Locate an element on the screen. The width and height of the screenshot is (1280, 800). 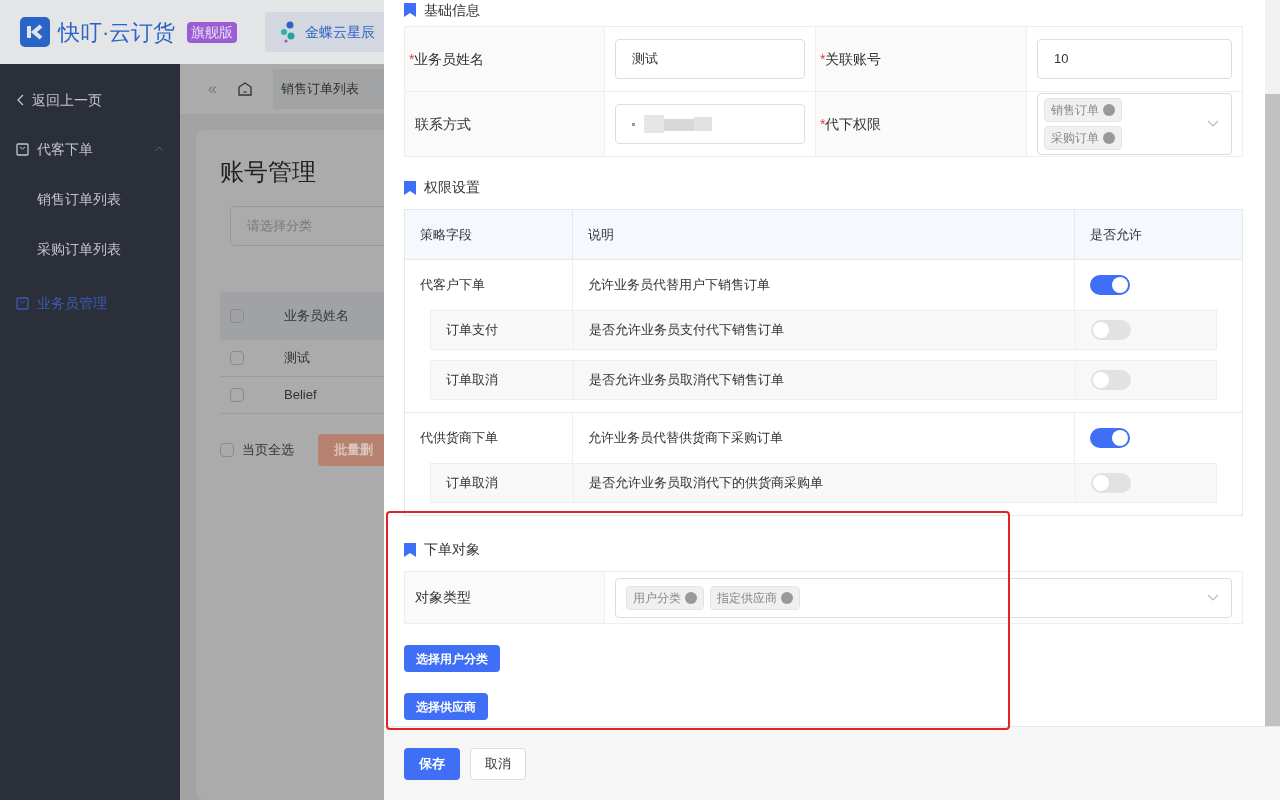
back-link: 返回上一页 is located at coordinates (90, 100).